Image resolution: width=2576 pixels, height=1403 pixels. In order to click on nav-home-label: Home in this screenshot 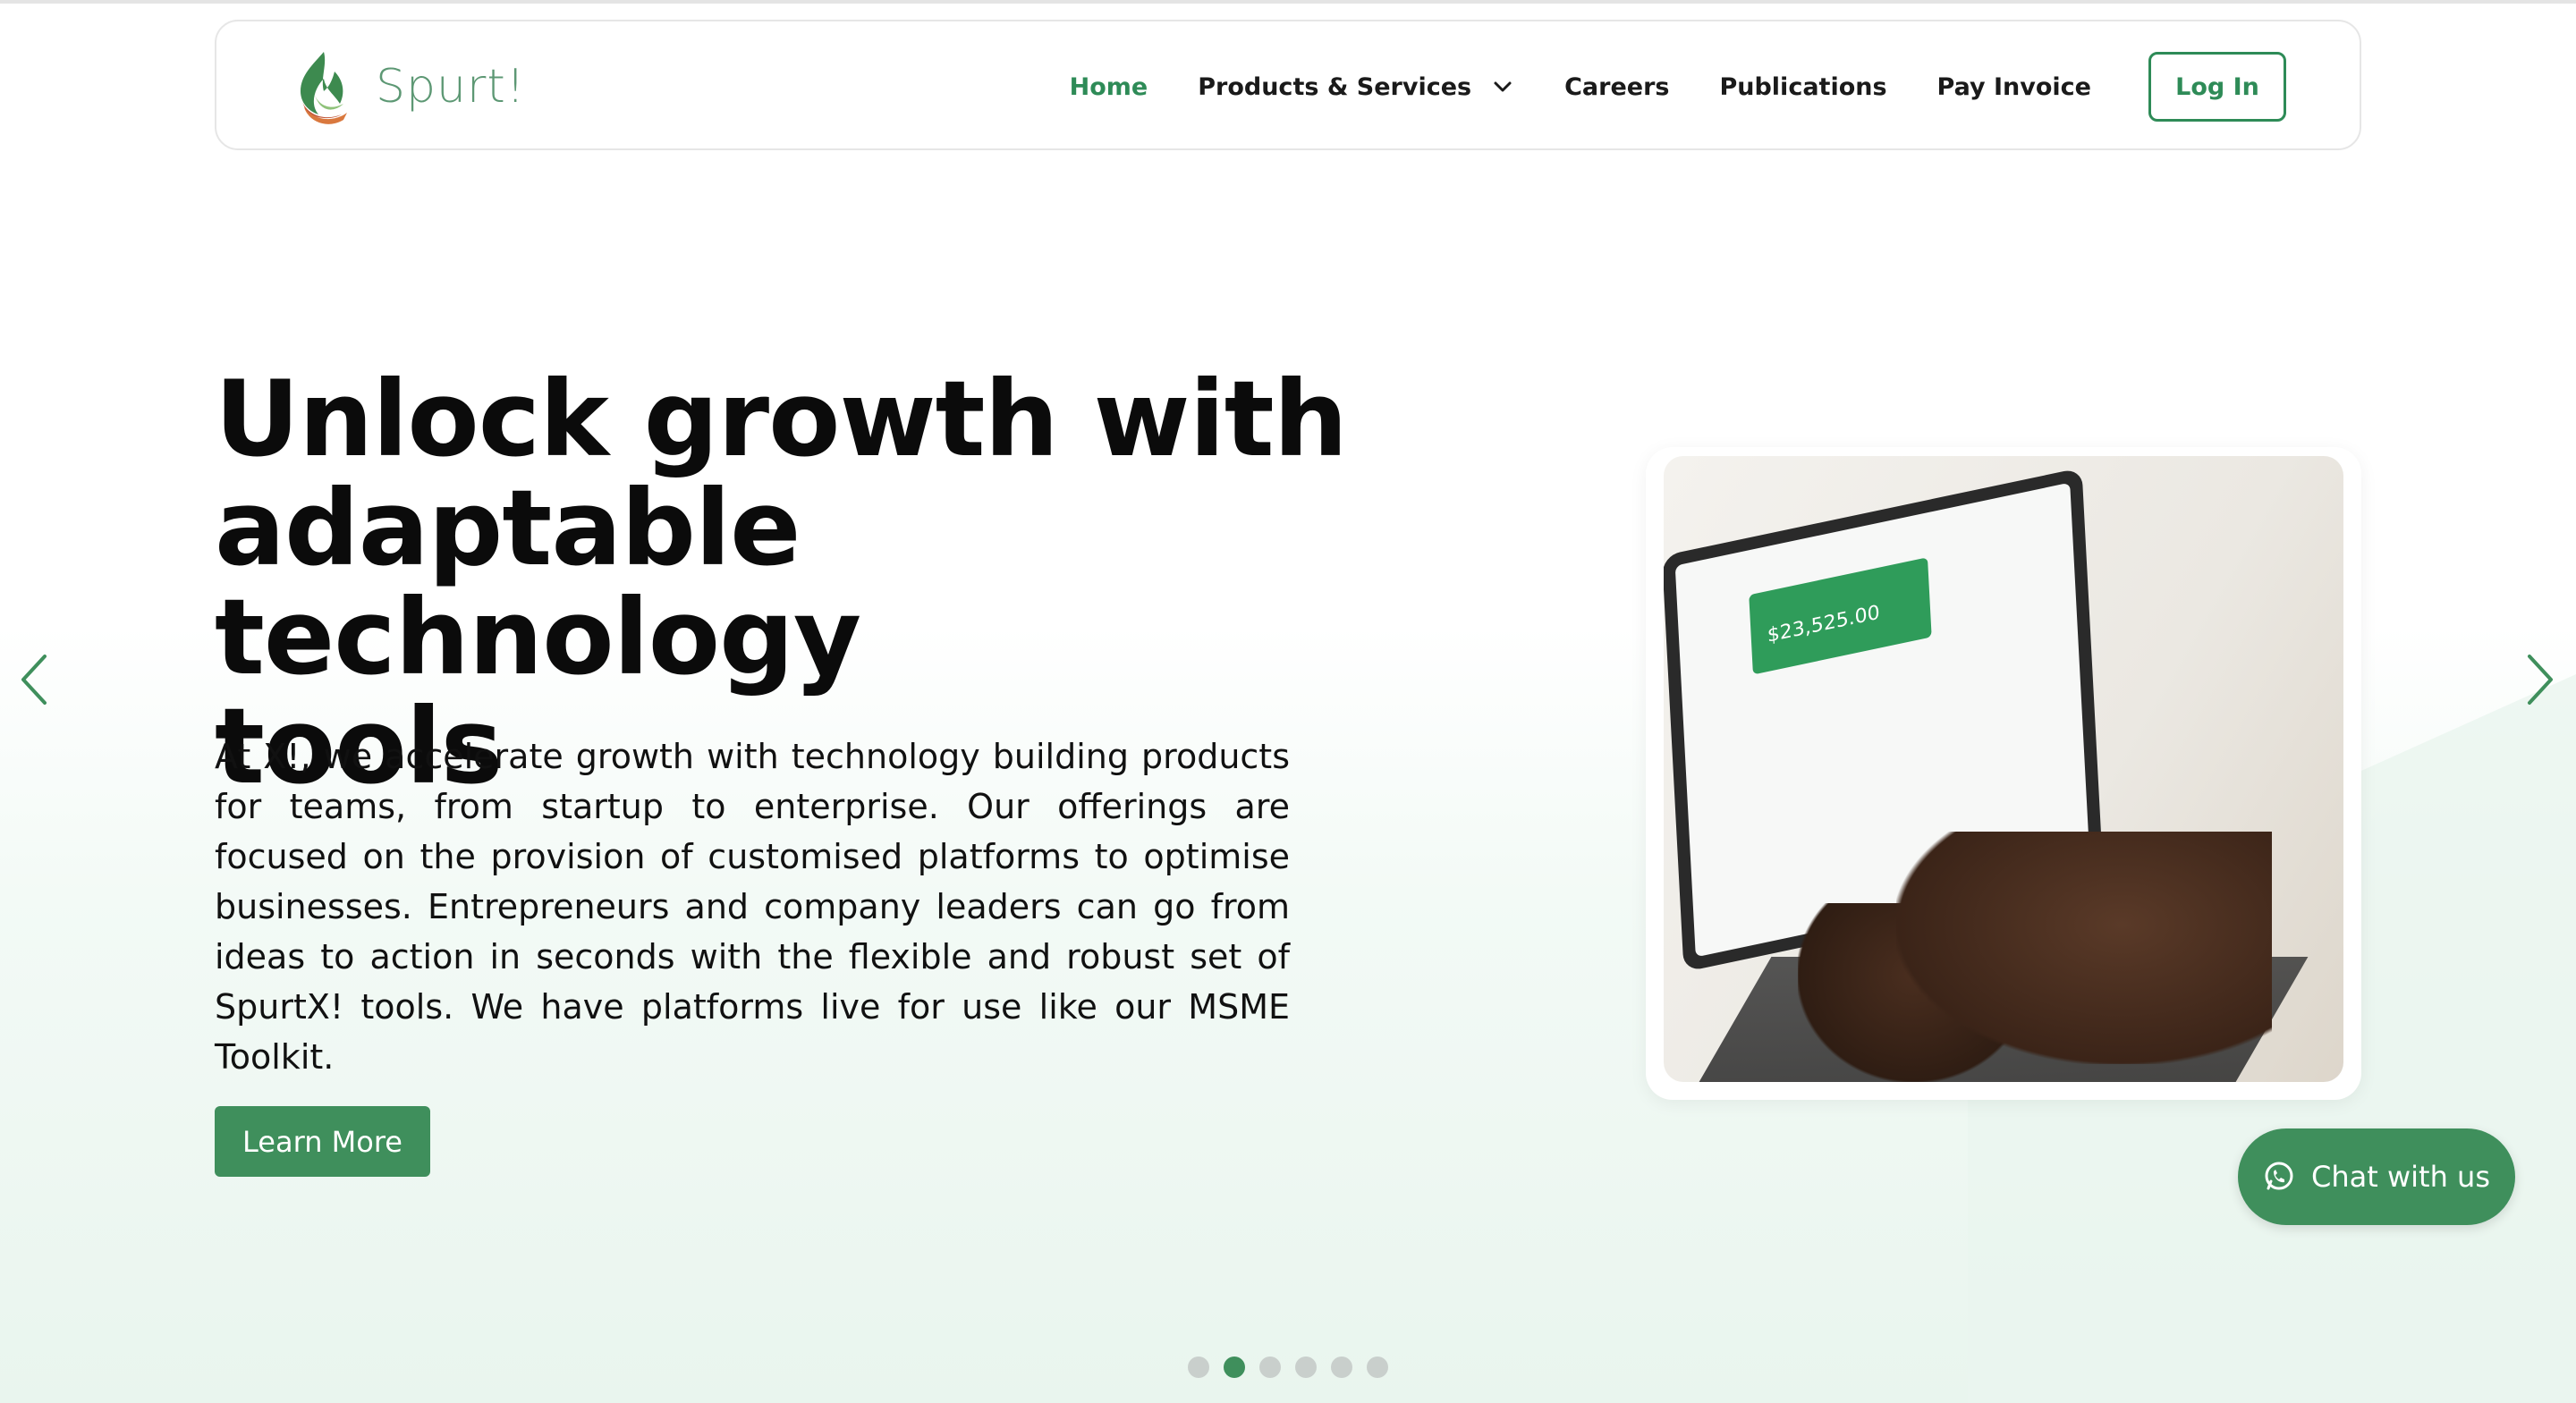, I will do `click(1108, 86)`.